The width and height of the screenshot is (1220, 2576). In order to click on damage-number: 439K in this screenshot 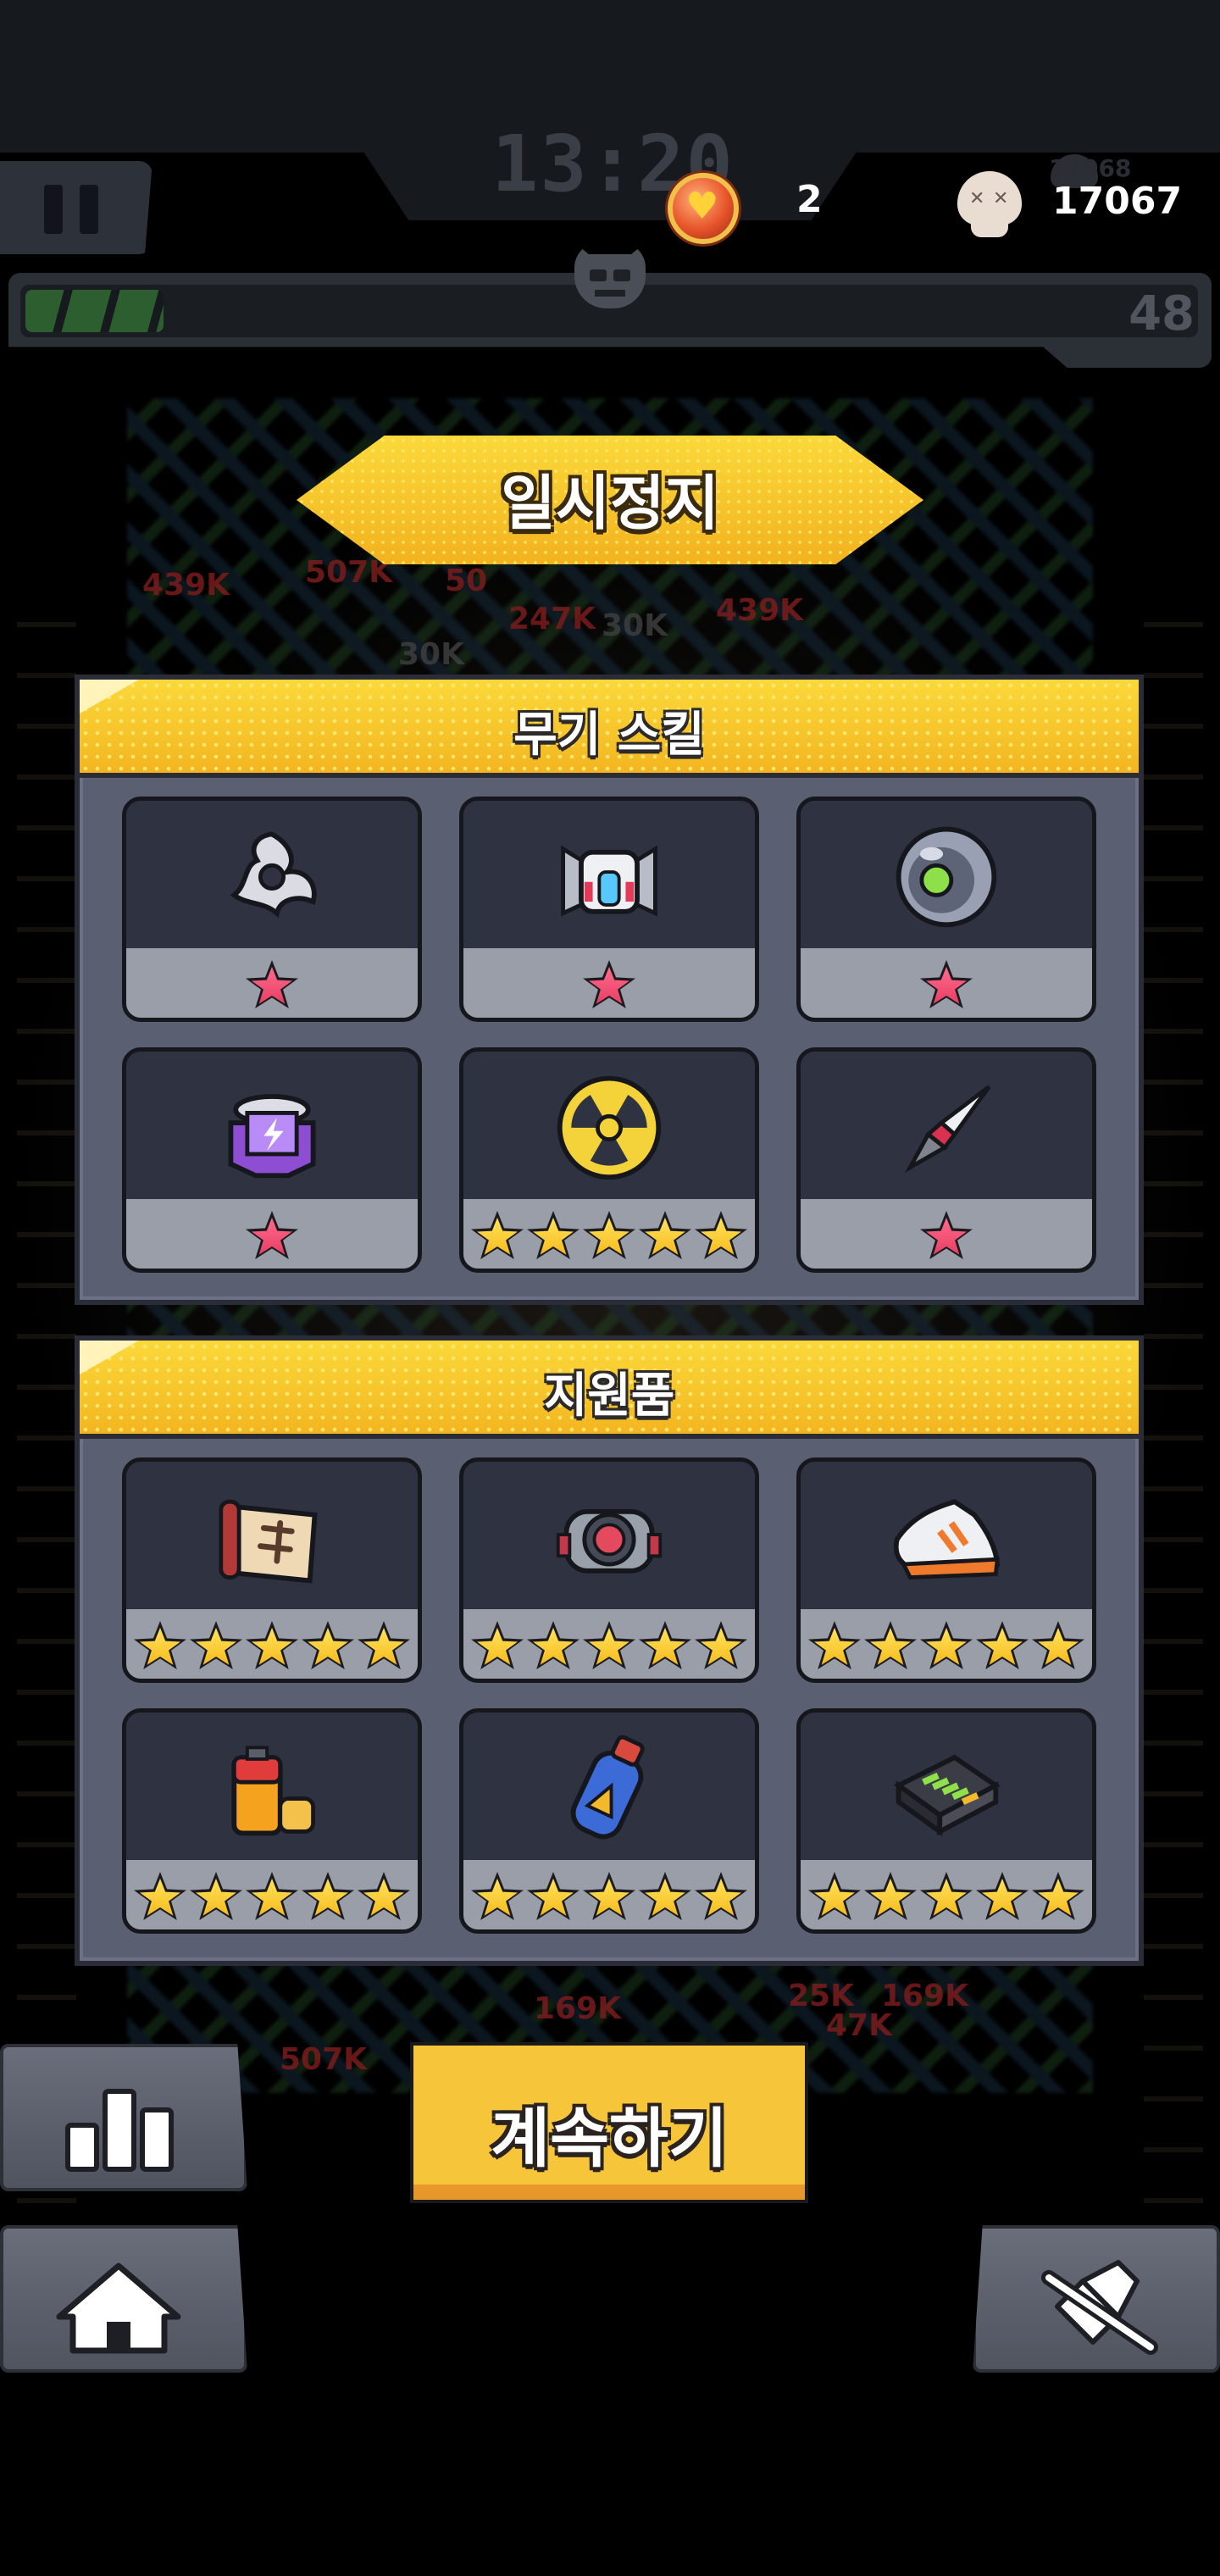, I will do `click(760, 610)`.